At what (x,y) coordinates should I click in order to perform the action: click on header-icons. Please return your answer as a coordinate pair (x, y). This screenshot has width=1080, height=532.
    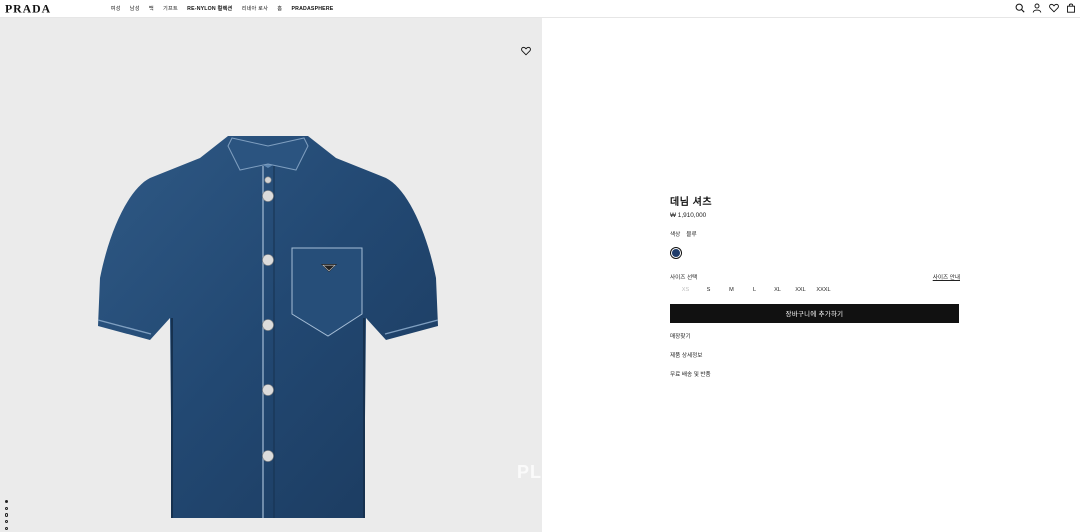
    Looking at the image, I should click on (1045, 8).